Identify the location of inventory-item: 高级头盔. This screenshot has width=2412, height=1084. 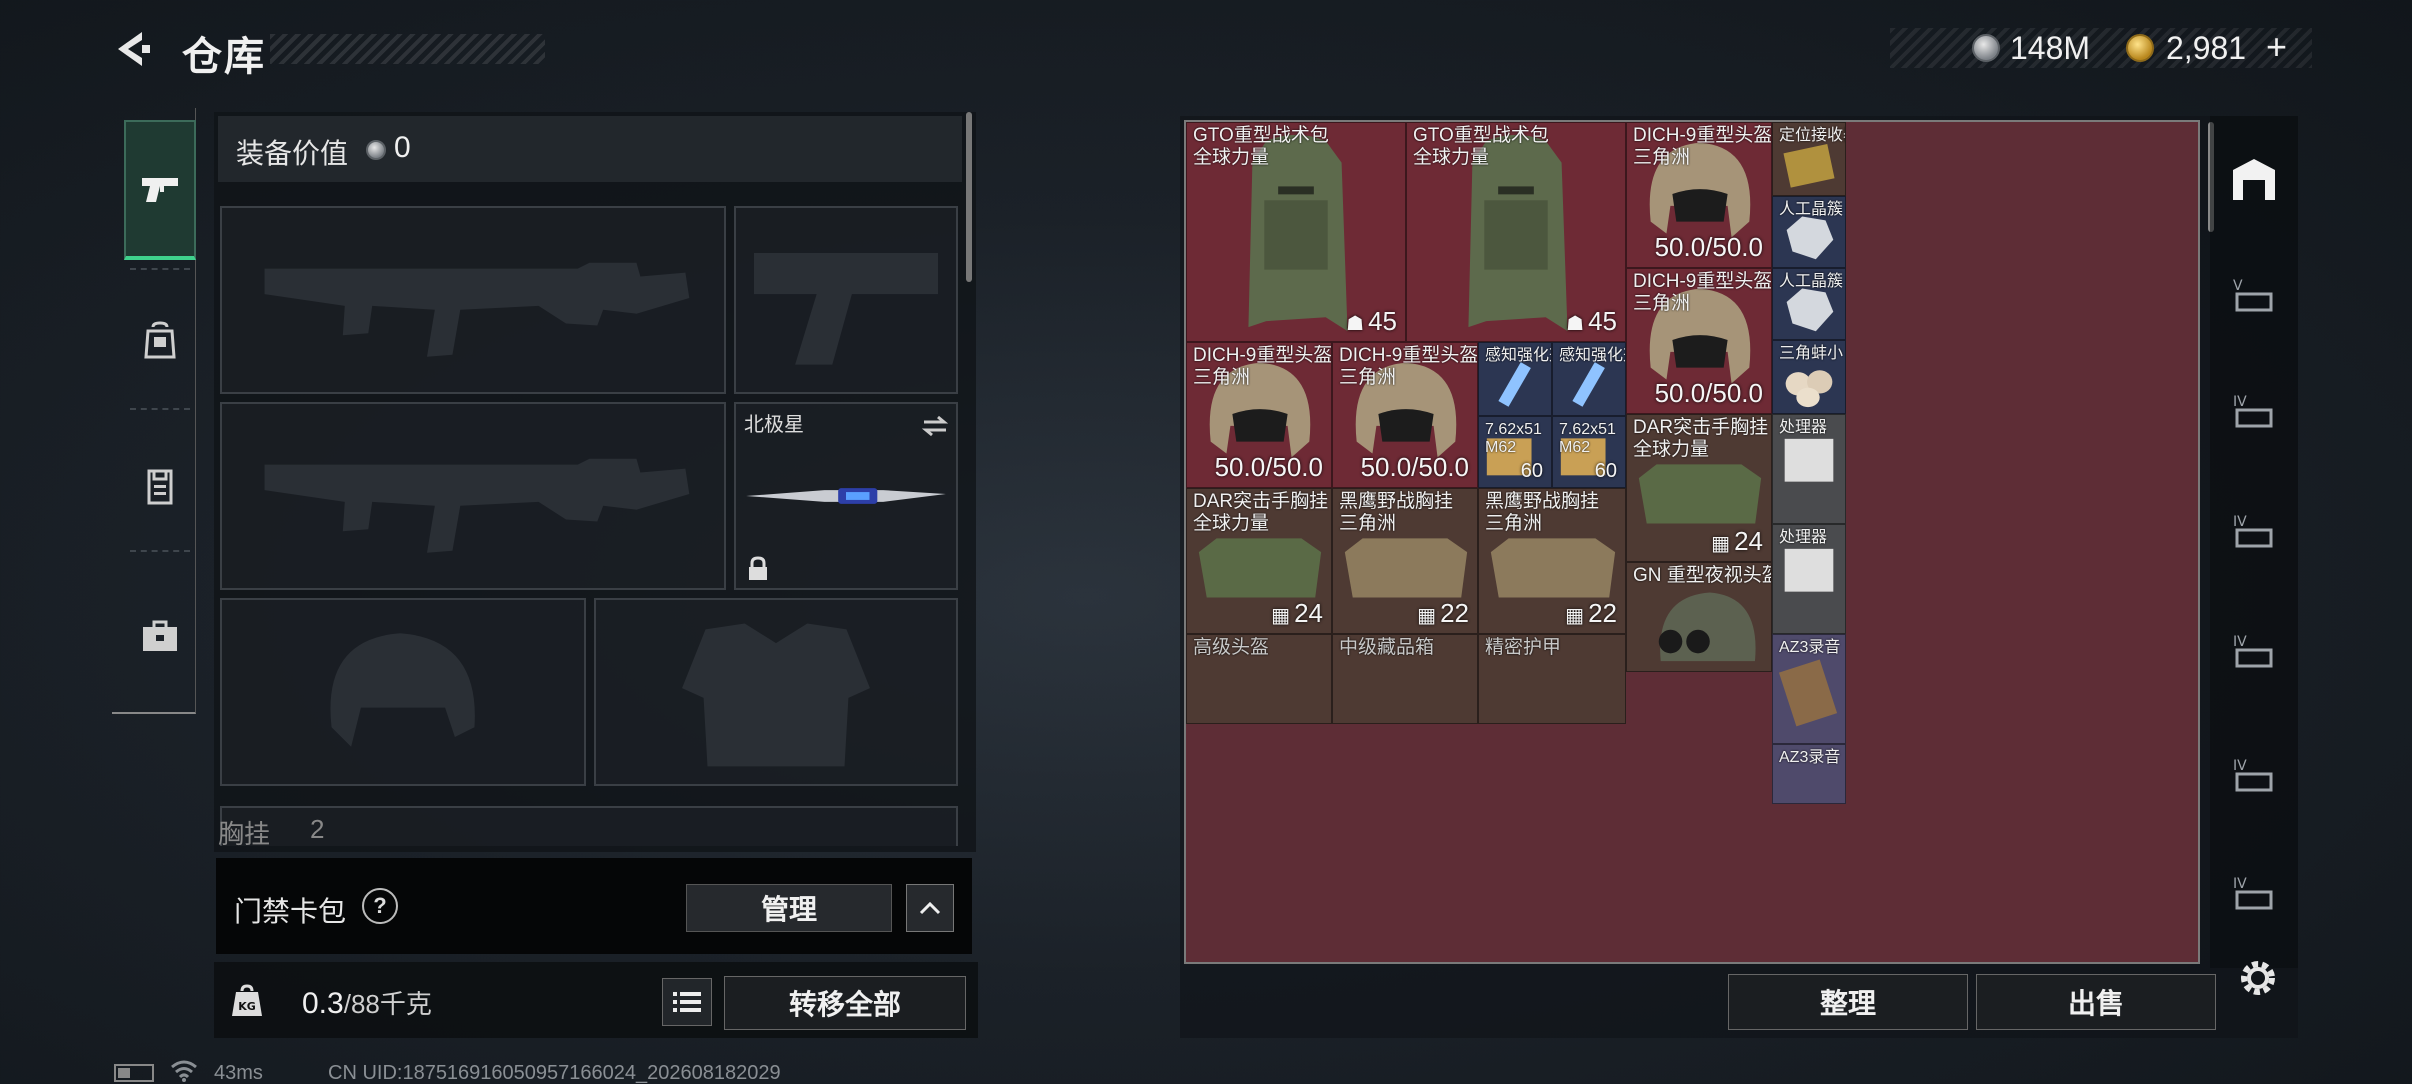
(1259, 679).